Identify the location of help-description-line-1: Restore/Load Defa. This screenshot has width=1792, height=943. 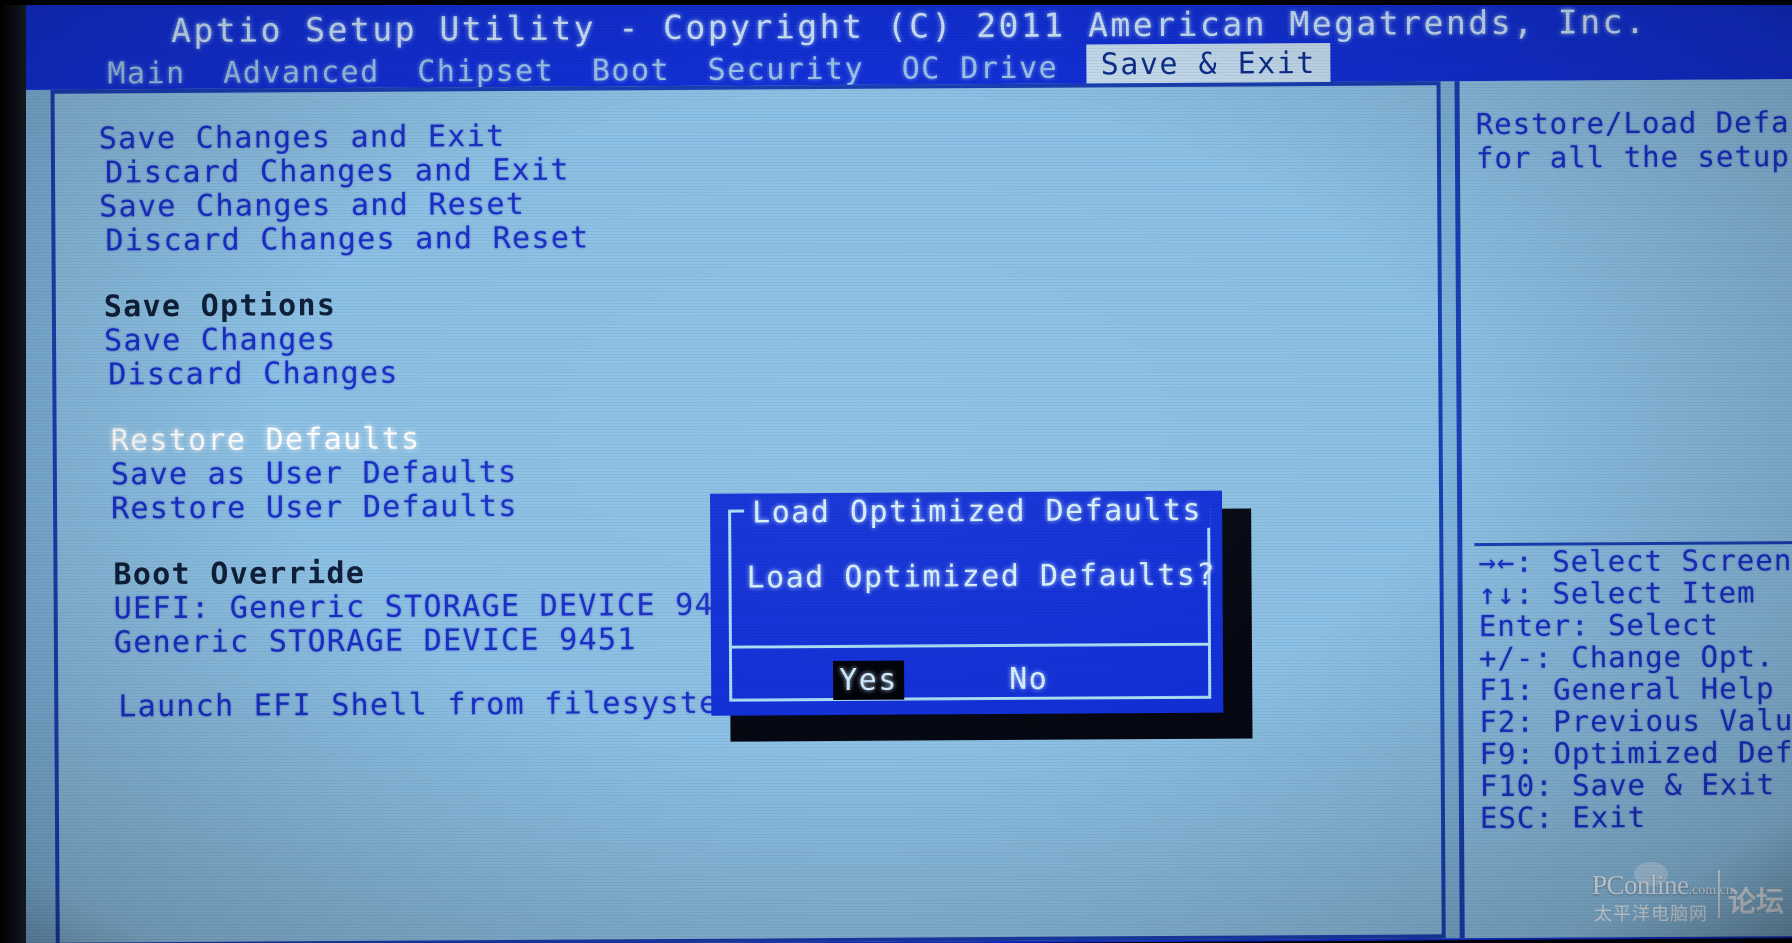
(1632, 123).